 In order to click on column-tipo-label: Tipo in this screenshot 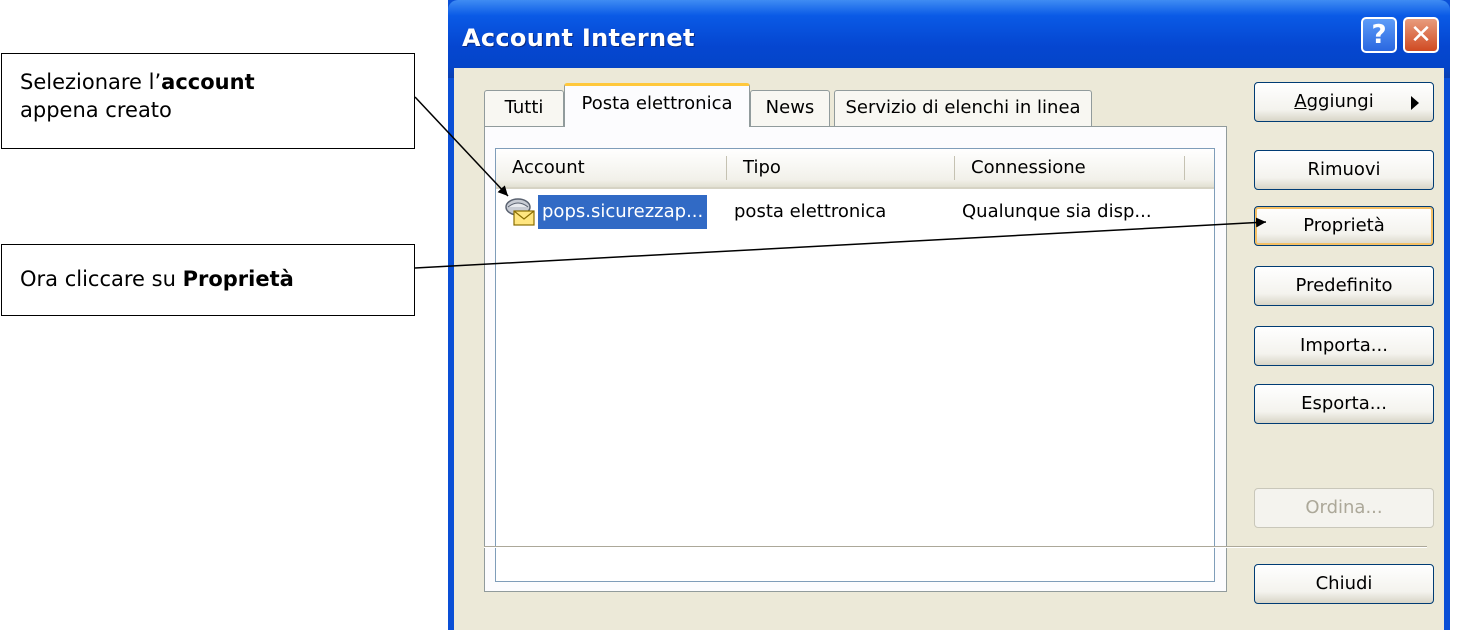, I will do `click(762, 167)`.